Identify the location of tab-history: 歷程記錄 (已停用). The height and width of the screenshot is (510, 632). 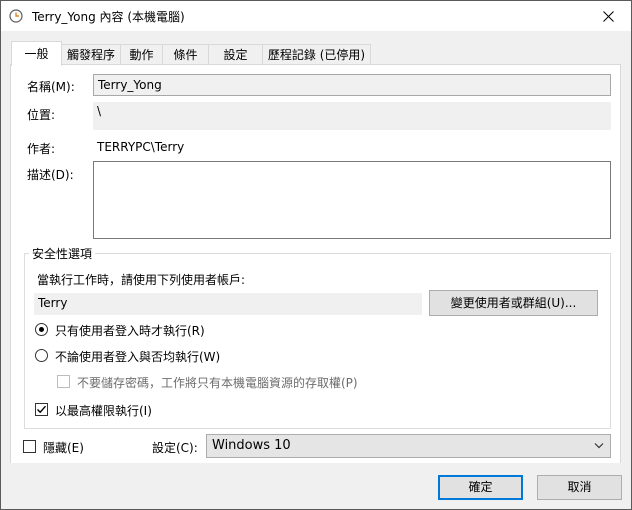
(316, 54).